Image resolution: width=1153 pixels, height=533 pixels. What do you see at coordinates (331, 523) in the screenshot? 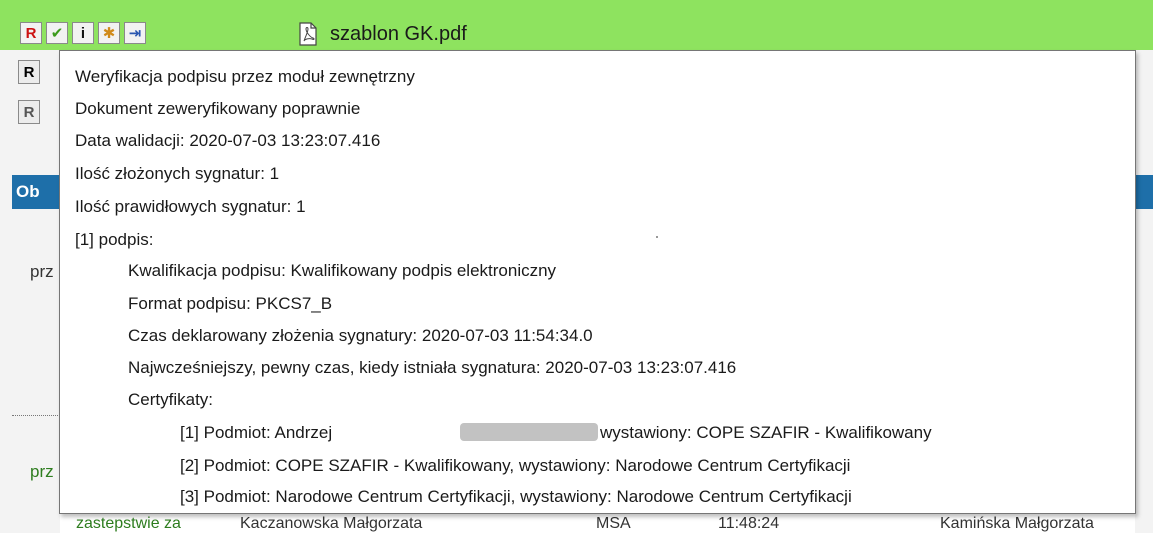
I see `table-cell: Kaczanowska Małgorzata` at bounding box center [331, 523].